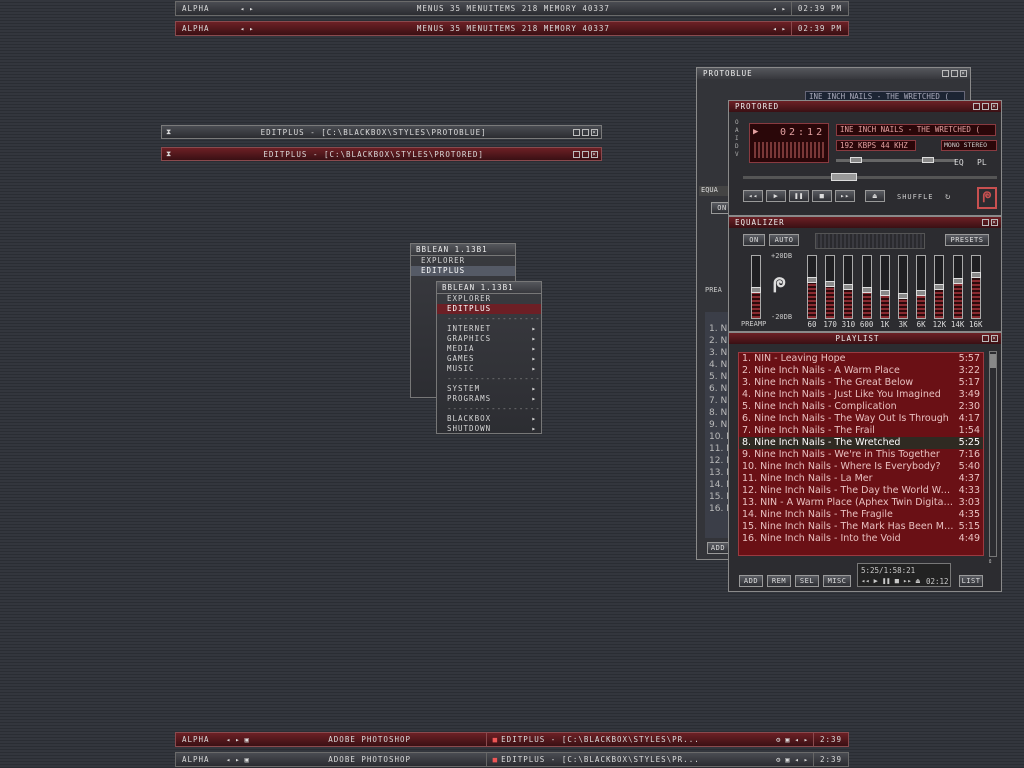 The image size is (1024, 768). I want to click on window-arrows: ◂ ▸, so click(779, 9).